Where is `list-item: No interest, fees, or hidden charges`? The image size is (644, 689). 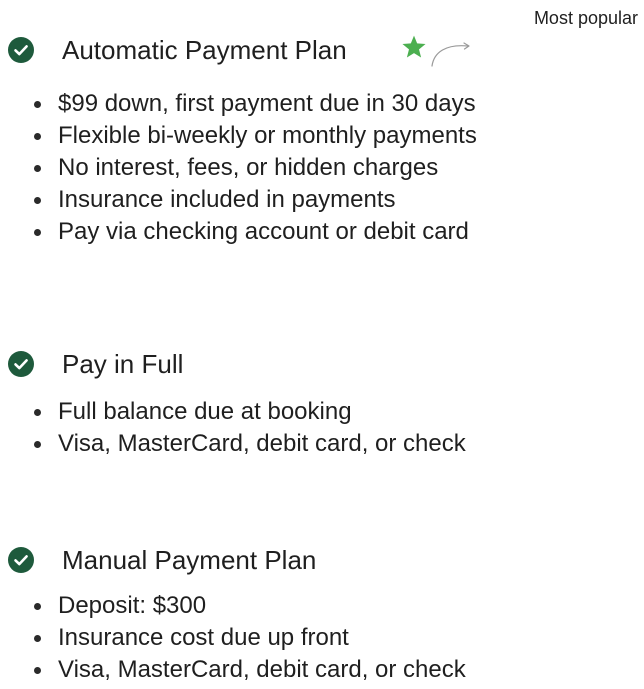 list-item: No interest, fees, or hidden charges is located at coordinates (322, 168).